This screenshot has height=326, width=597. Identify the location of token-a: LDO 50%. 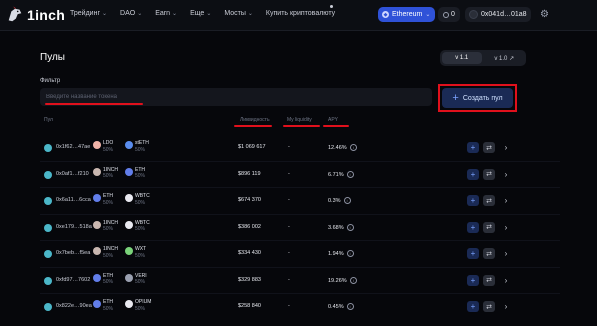
(103, 146).